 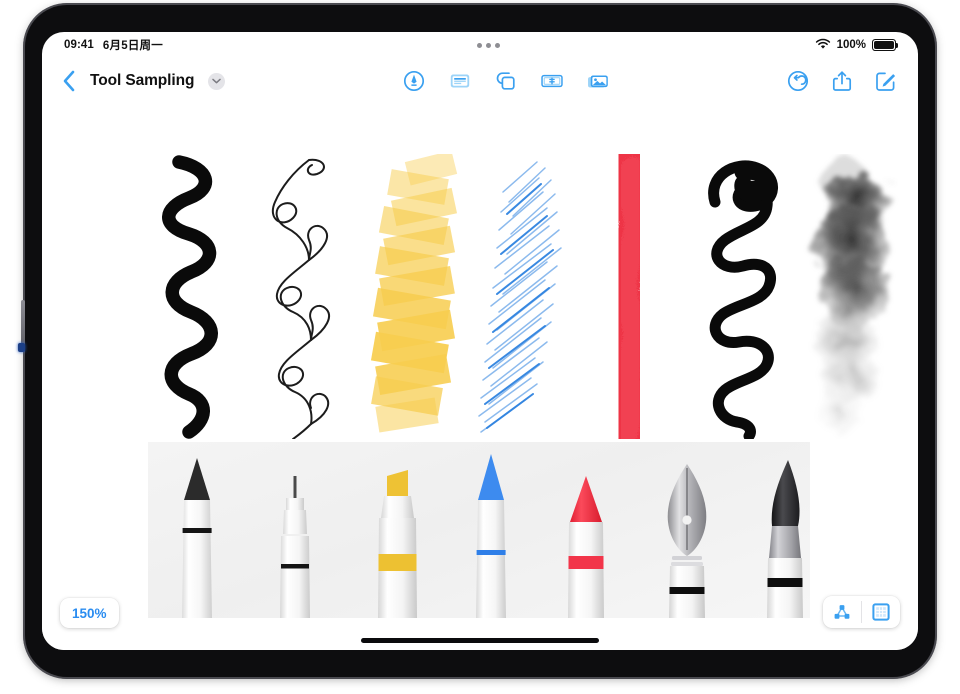 I want to click on multitasking-handle, so click(x=489, y=45).